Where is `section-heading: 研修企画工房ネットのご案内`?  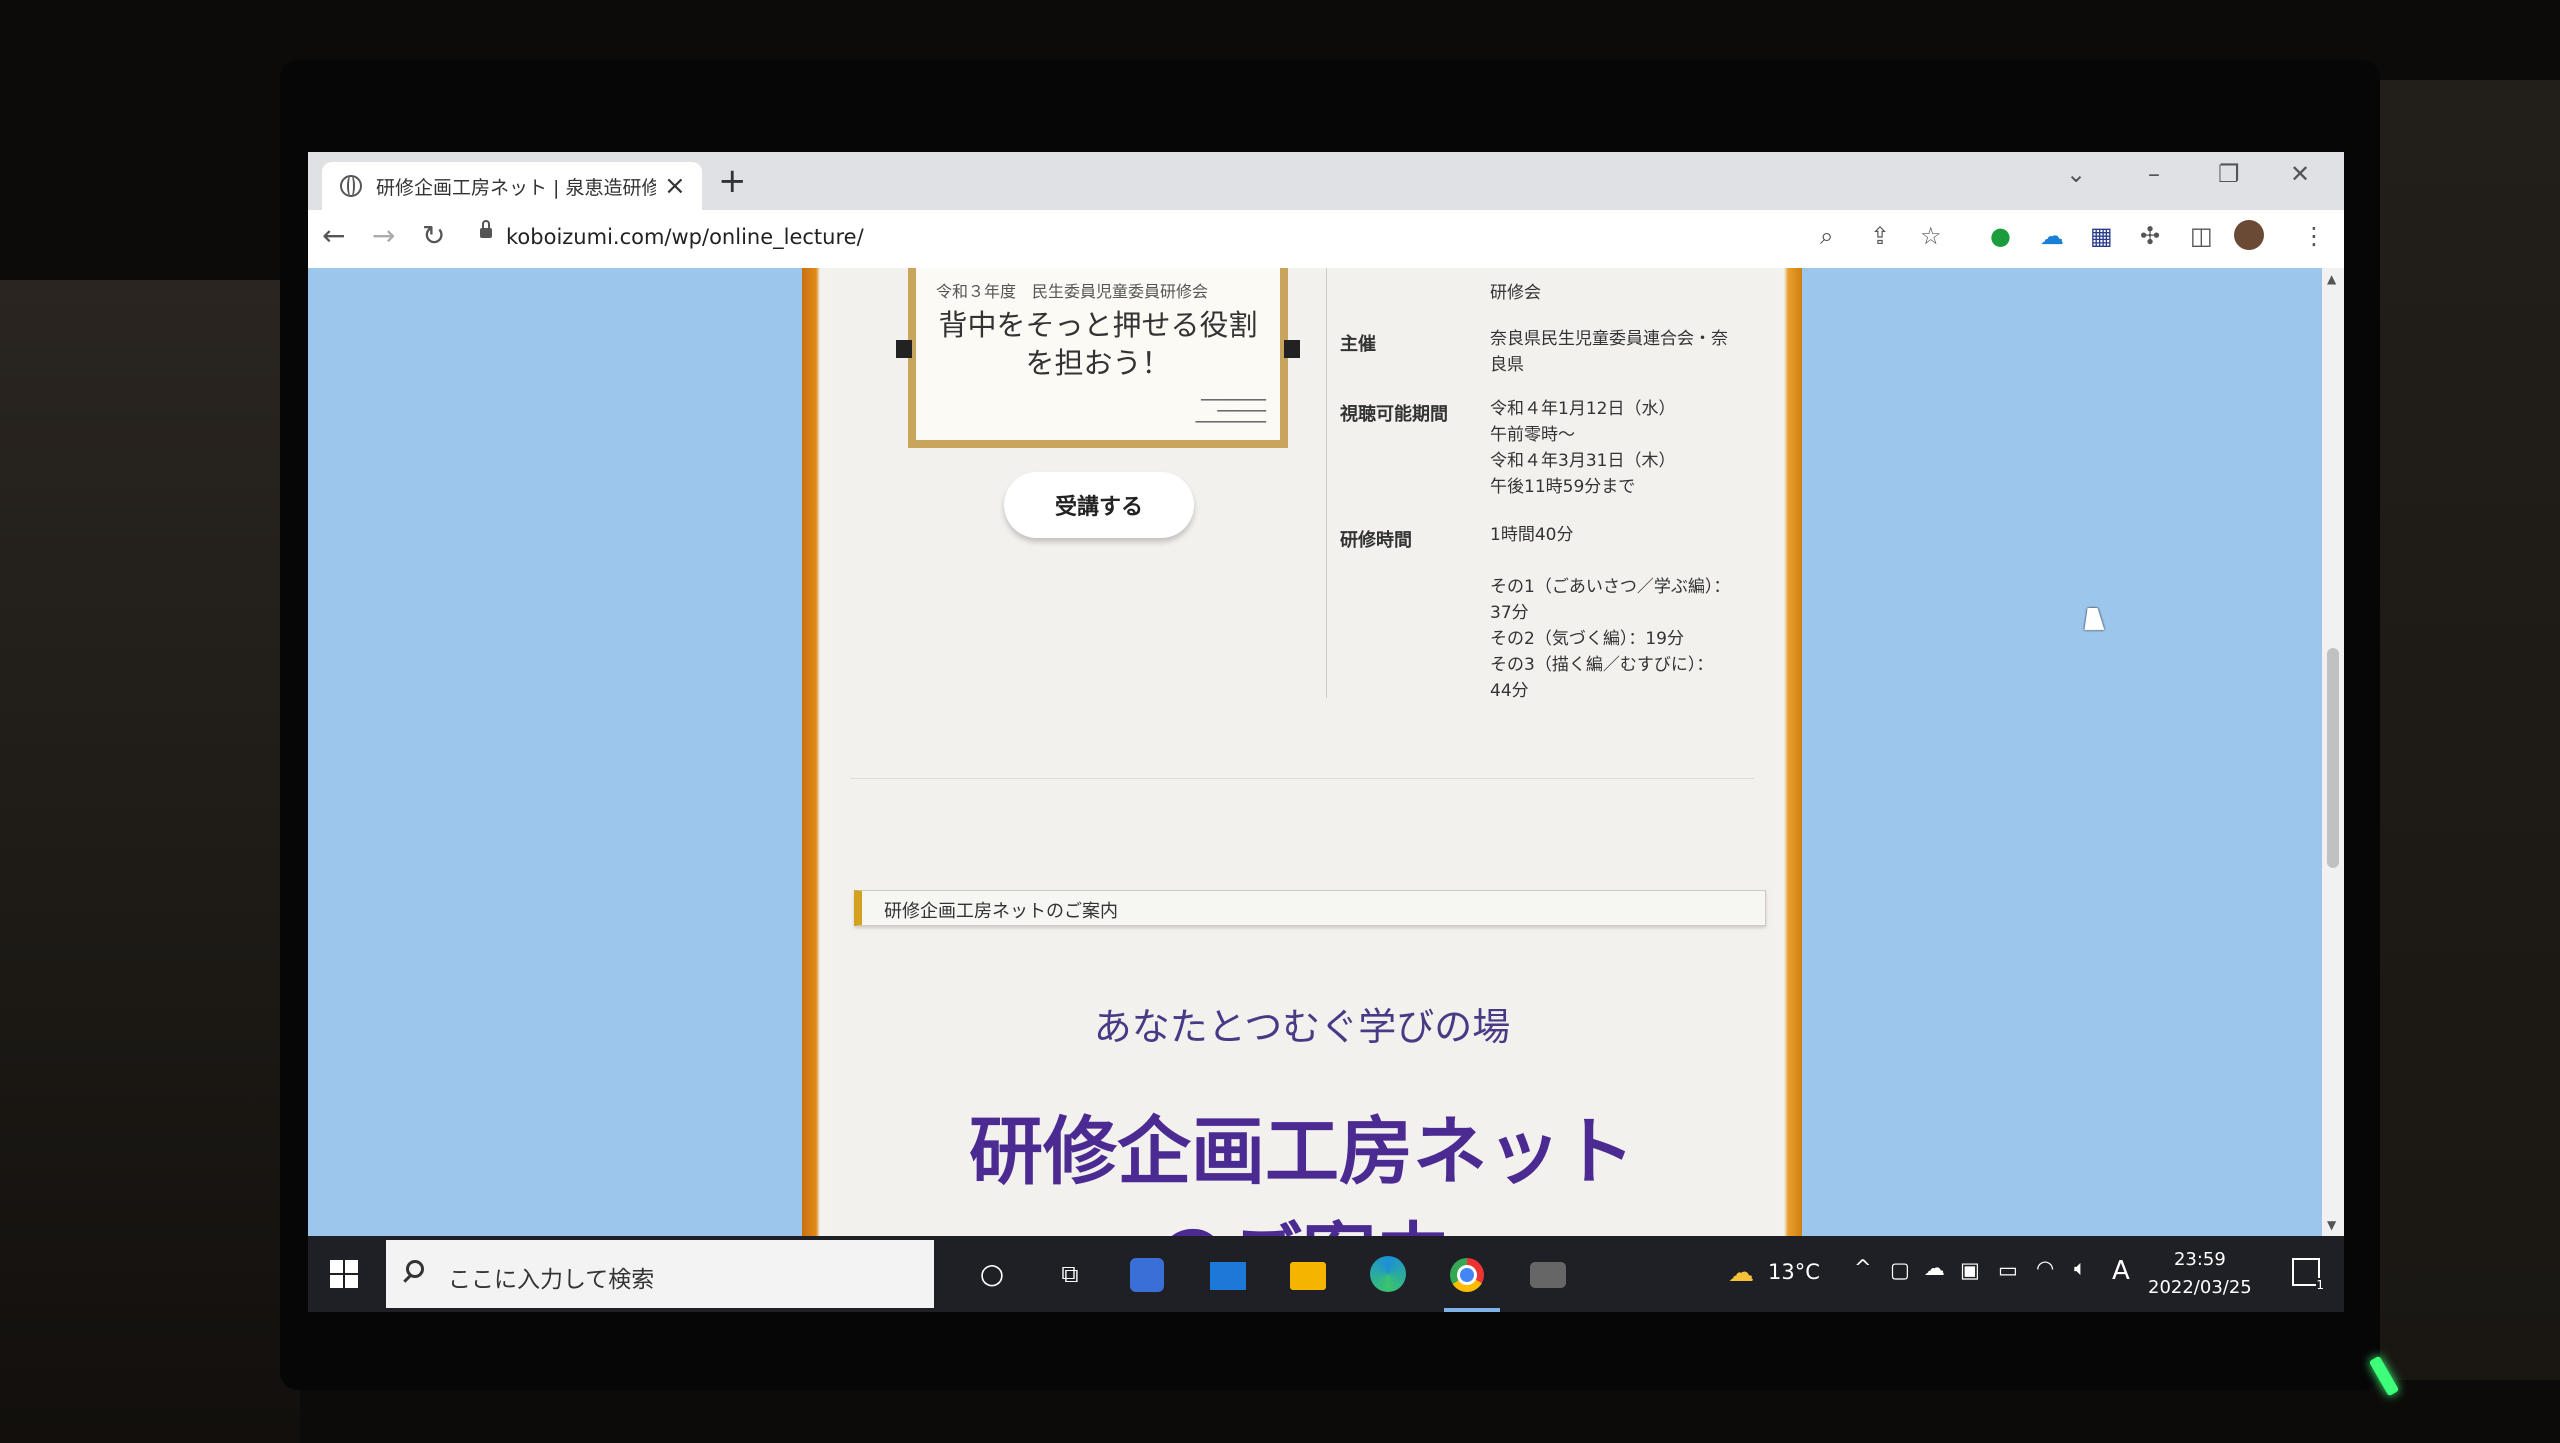 section-heading: 研修企画工房ネットのご案内 is located at coordinates (1001, 911).